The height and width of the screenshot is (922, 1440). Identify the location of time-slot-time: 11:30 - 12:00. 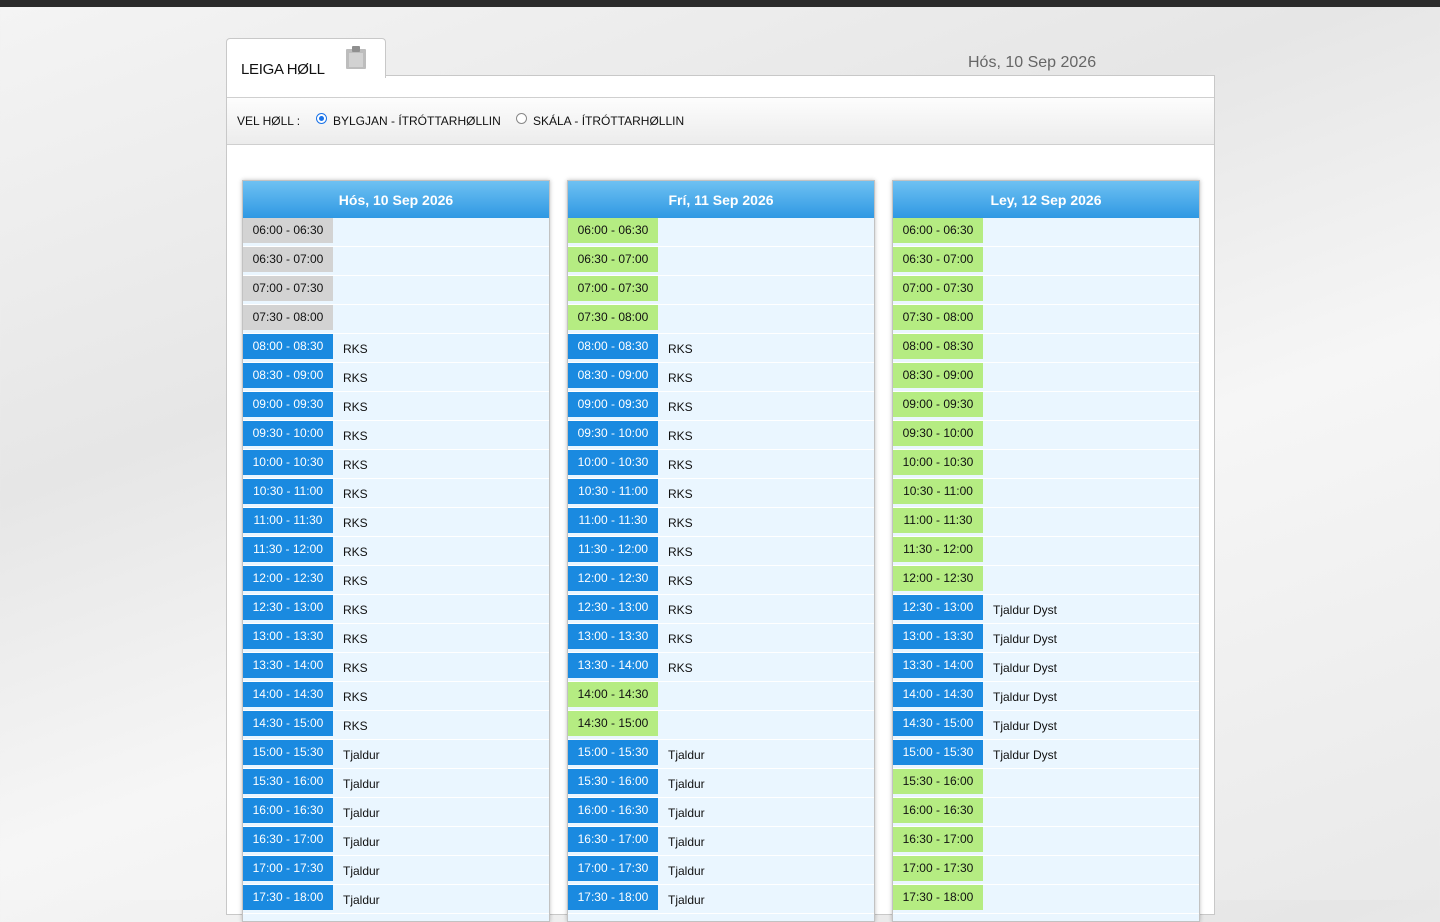
(938, 549).